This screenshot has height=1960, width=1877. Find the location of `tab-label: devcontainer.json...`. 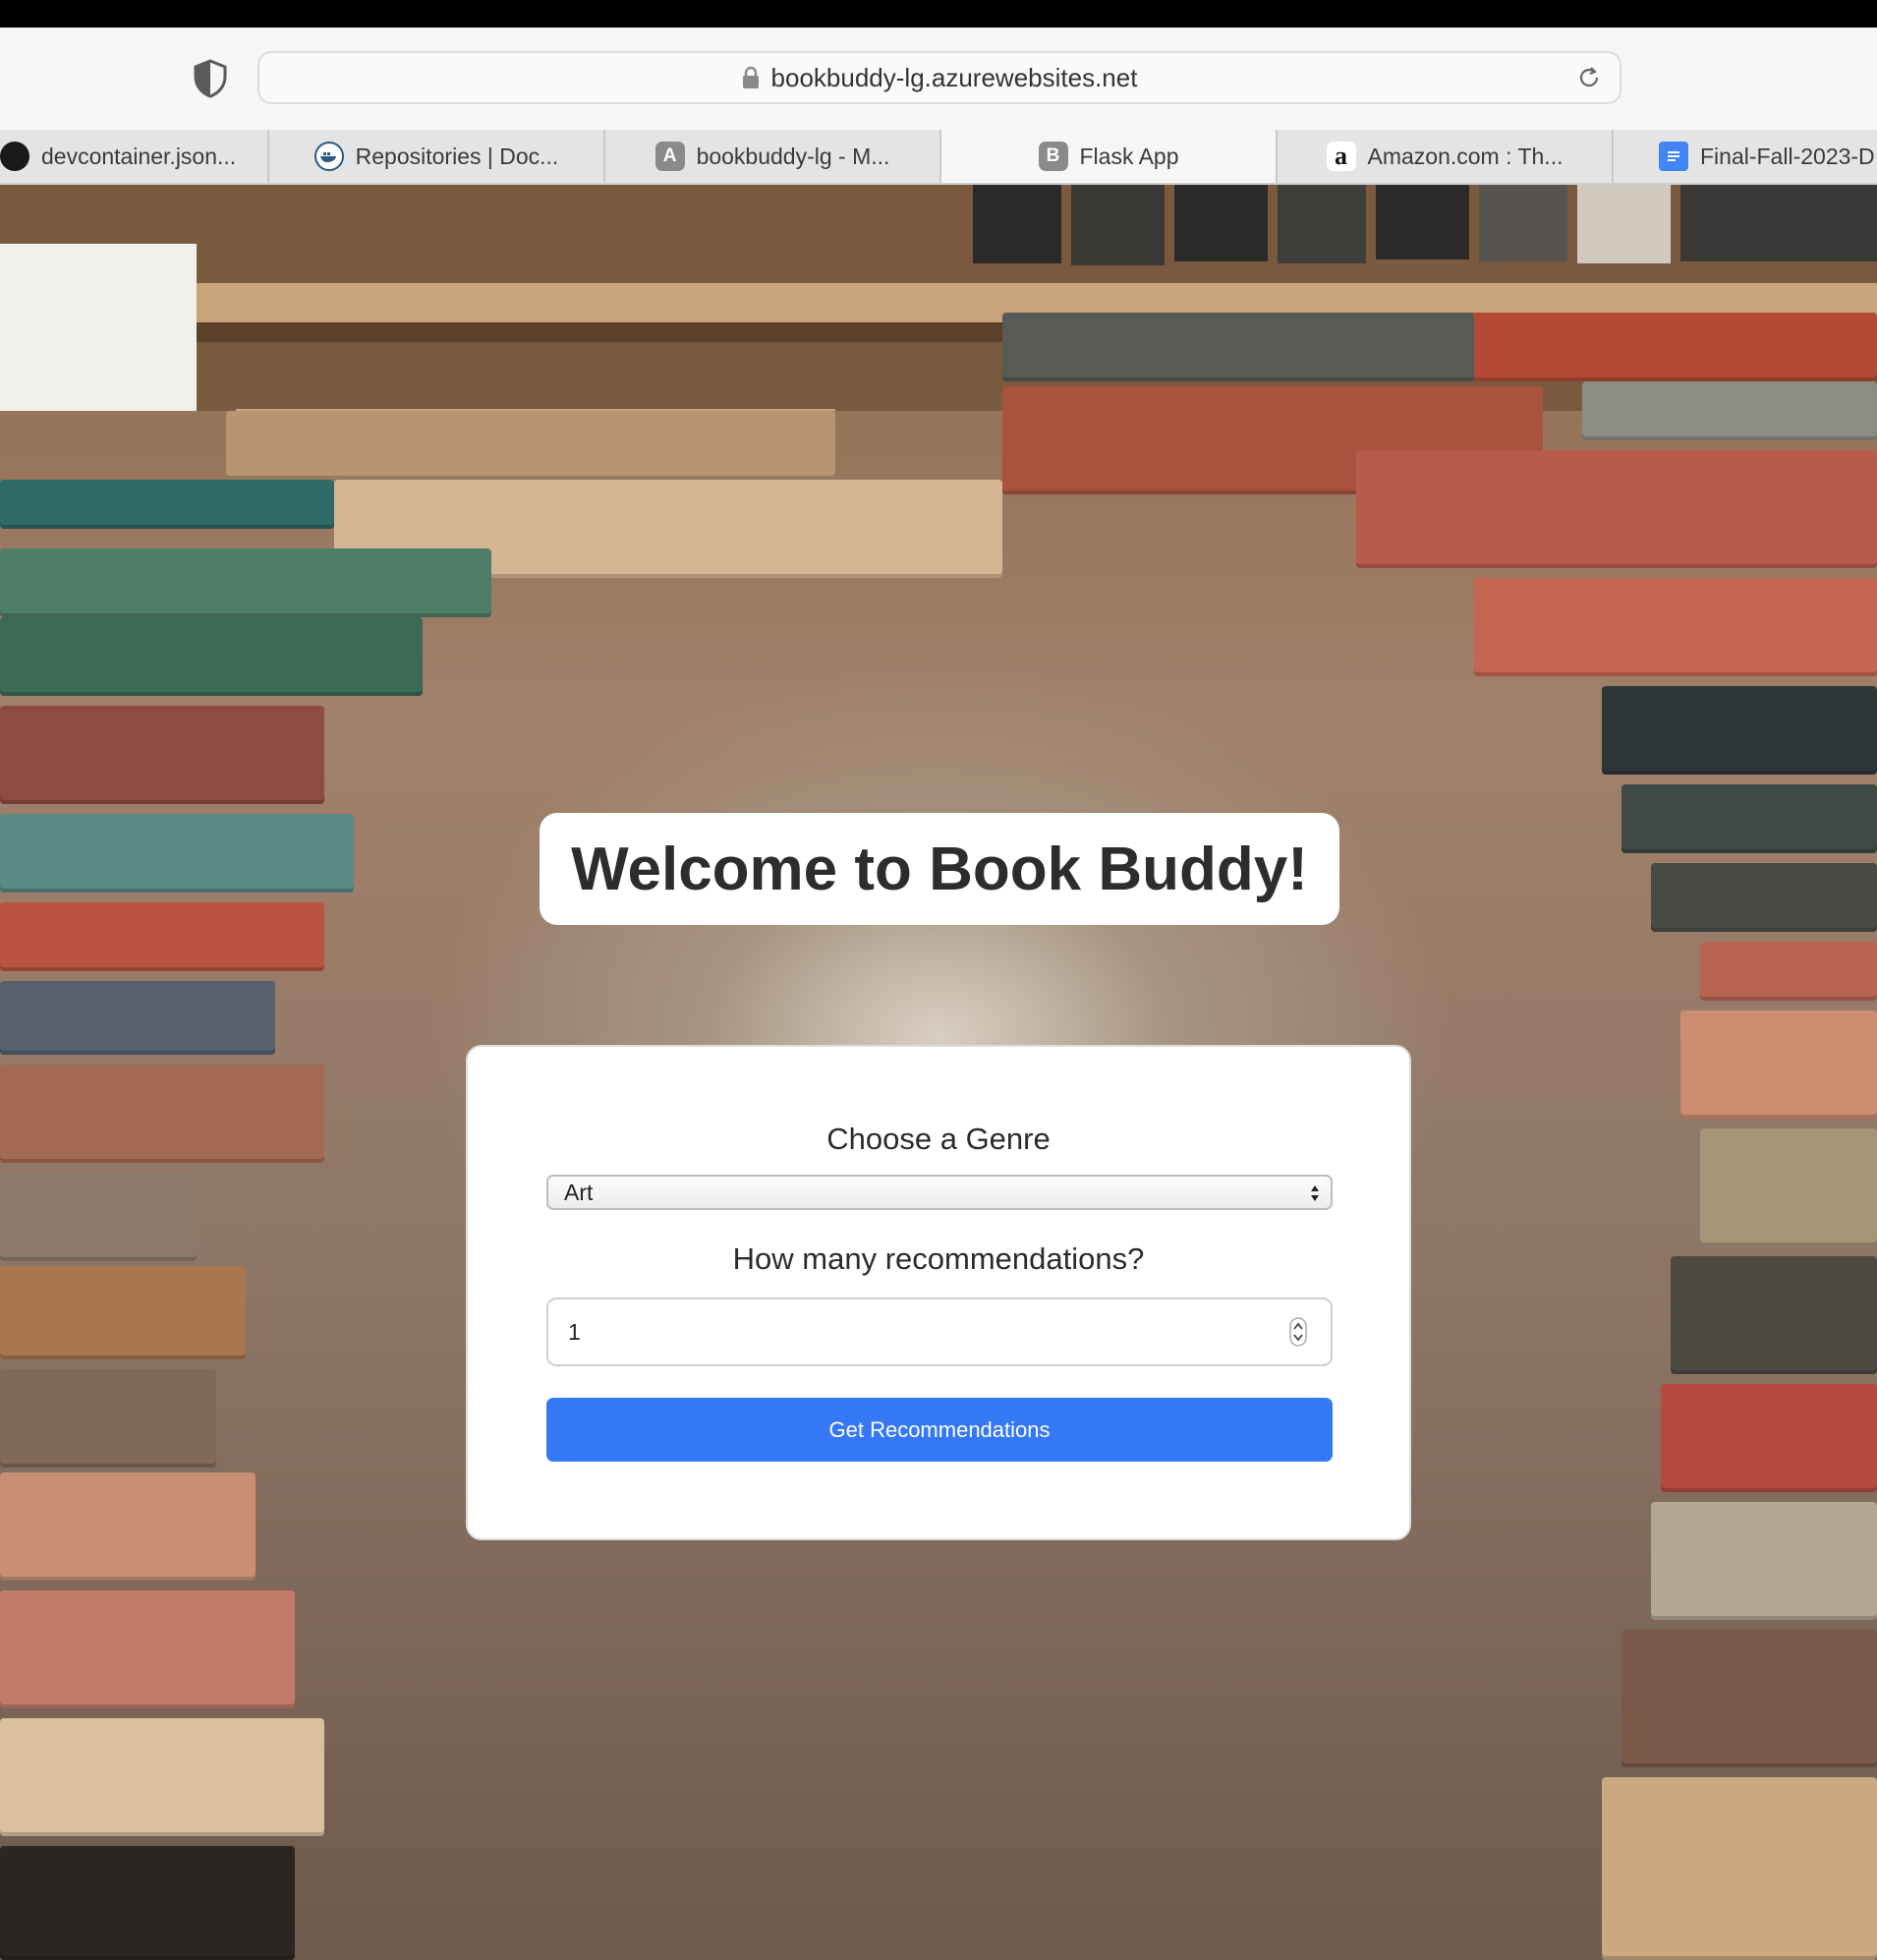

tab-label: devcontainer.json... is located at coordinates (139, 156).